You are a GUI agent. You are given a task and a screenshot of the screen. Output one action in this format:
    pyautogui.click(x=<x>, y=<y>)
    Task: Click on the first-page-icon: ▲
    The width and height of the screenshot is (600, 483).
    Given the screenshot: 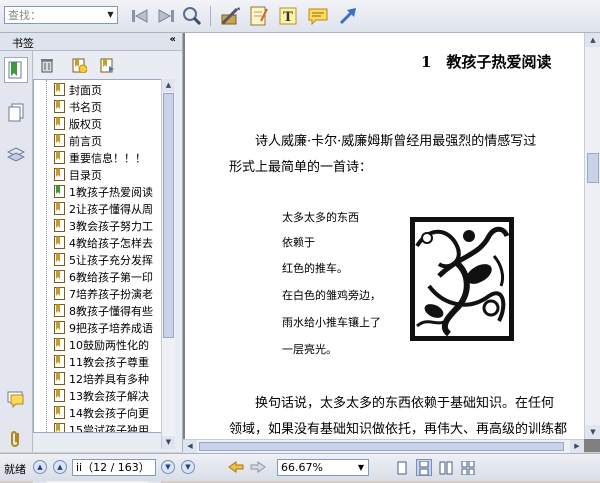 What is the action you would take?
    pyautogui.click(x=40, y=467)
    